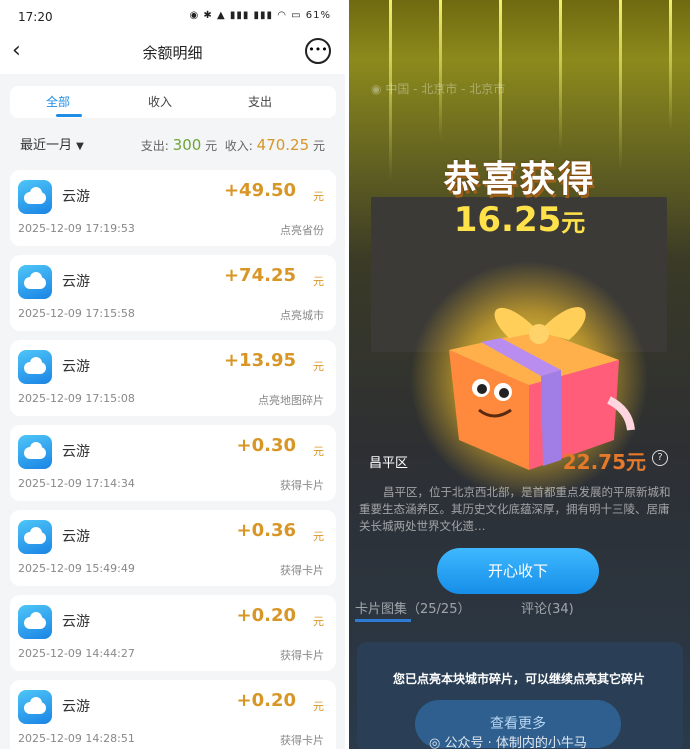 This screenshot has width=690, height=749. I want to click on watermark: ◎ 公众号 · 体制内的小牛马, so click(508, 740).